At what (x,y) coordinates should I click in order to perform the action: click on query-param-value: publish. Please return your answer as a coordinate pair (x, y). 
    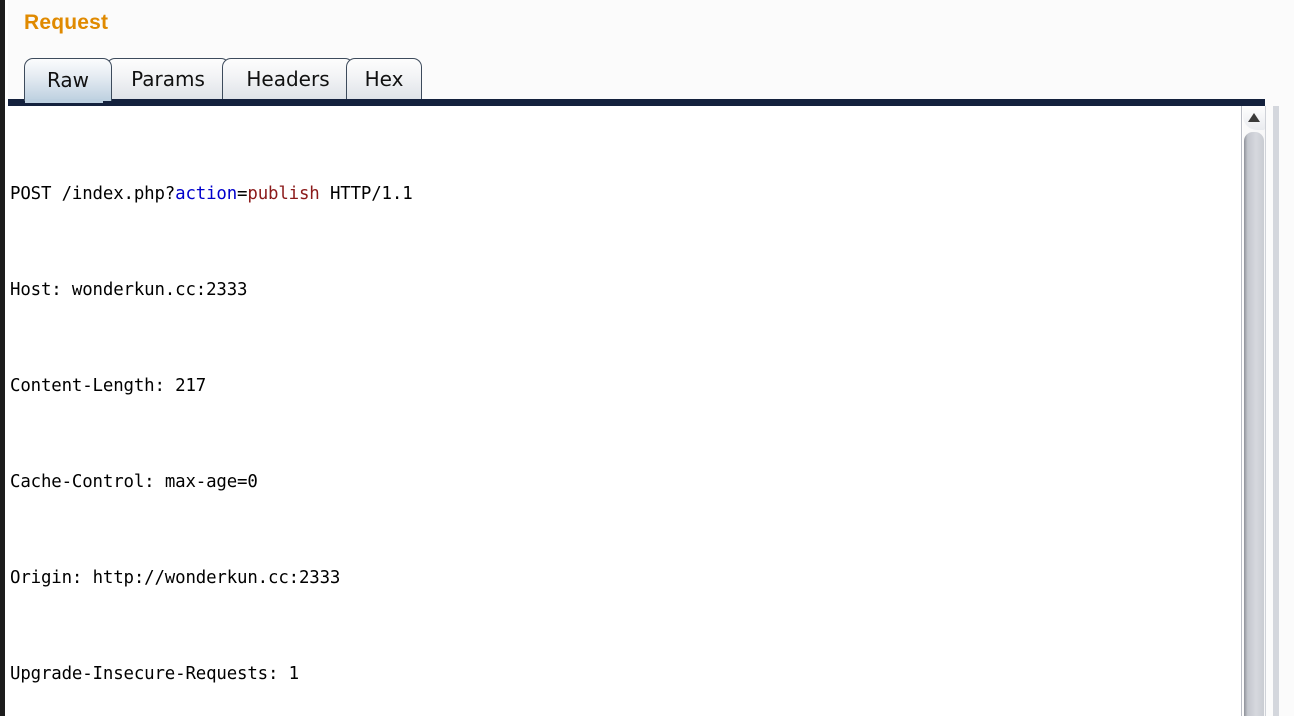
    Looking at the image, I should click on (283, 194).